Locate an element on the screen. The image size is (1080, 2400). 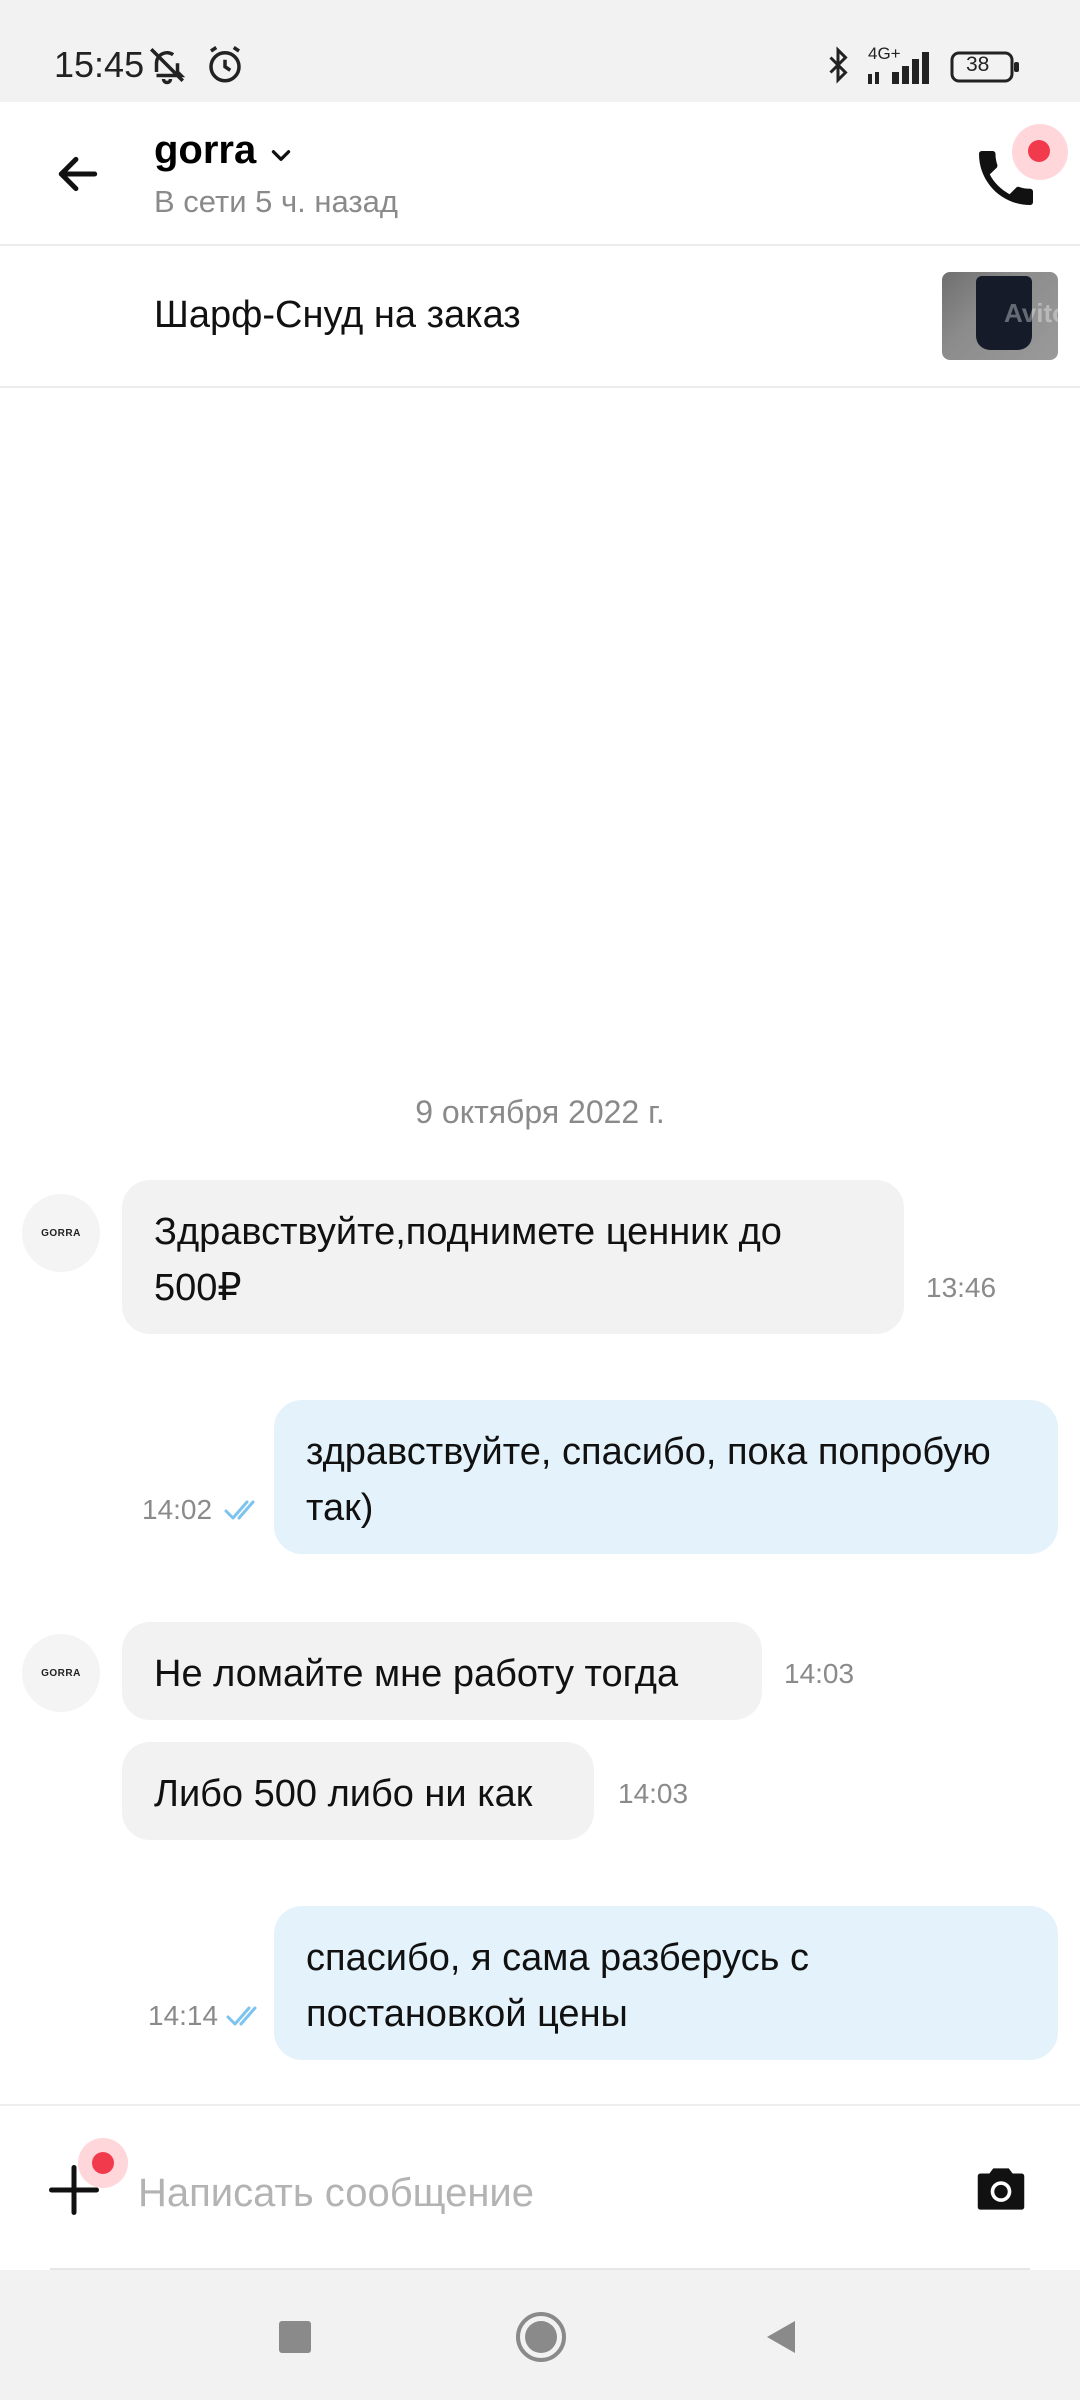
contact-status: В сети 5 ч. назад is located at coordinates (276, 201).